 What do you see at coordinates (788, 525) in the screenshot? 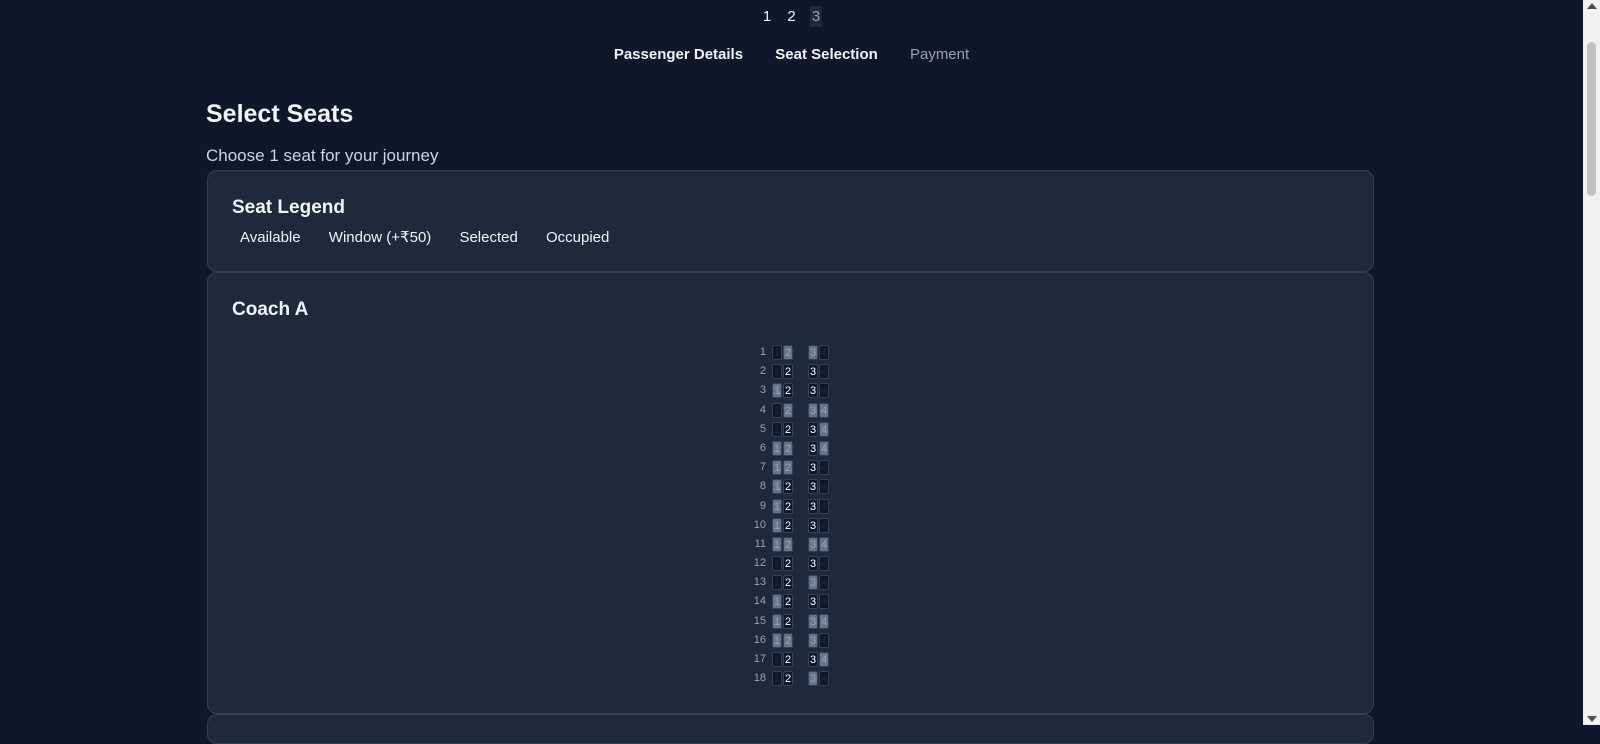
I see `seat-10-2-available: 2` at bounding box center [788, 525].